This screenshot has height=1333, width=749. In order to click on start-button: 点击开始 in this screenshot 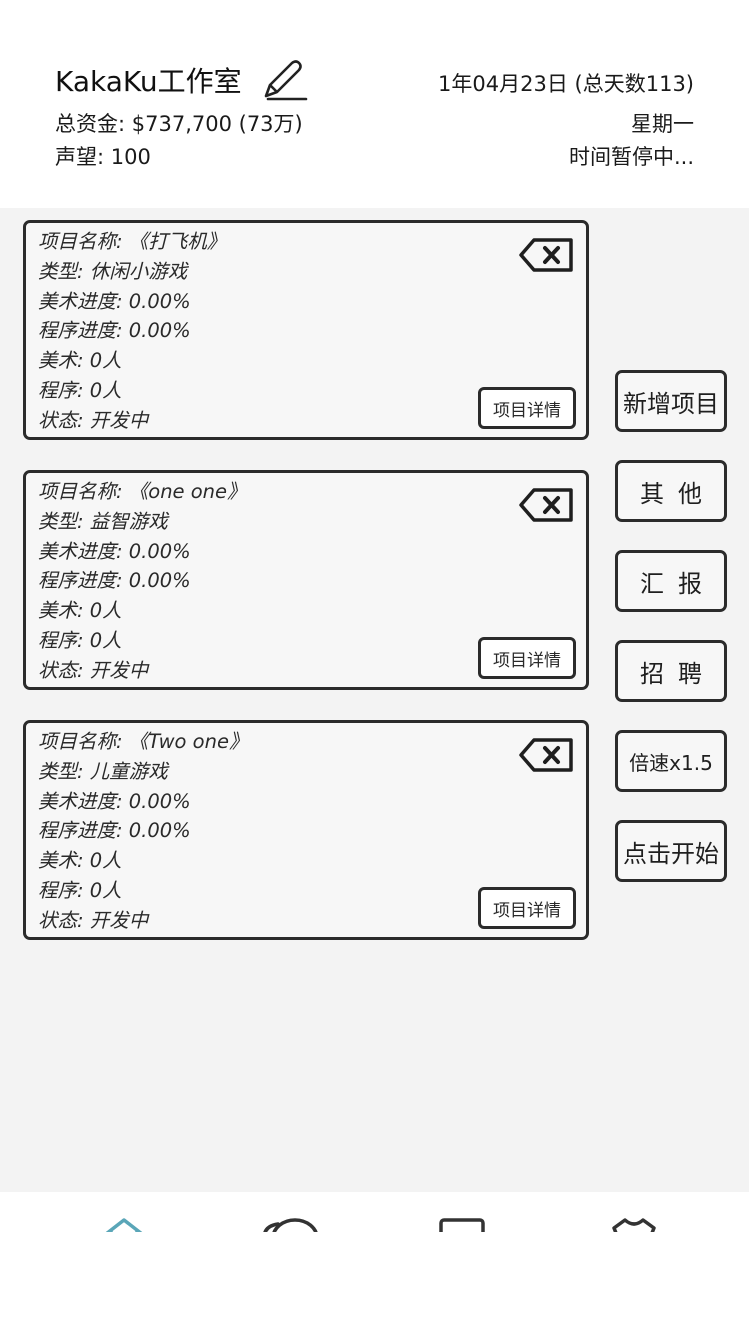, I will do `click(671, 851)`.